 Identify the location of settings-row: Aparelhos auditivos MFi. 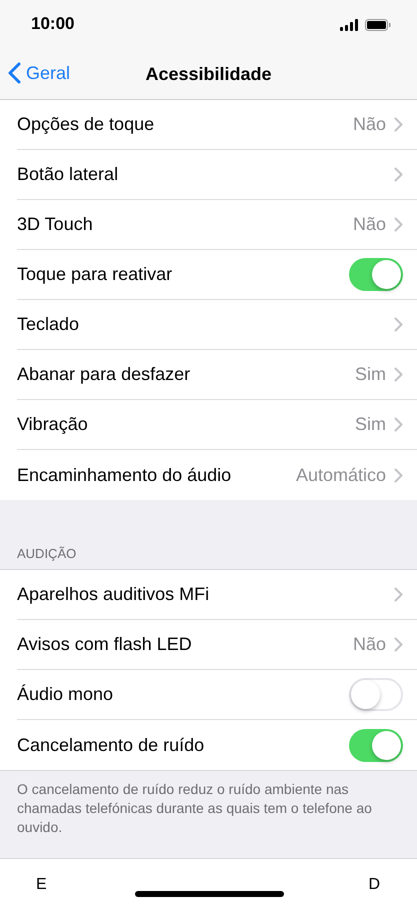
(208, 595).